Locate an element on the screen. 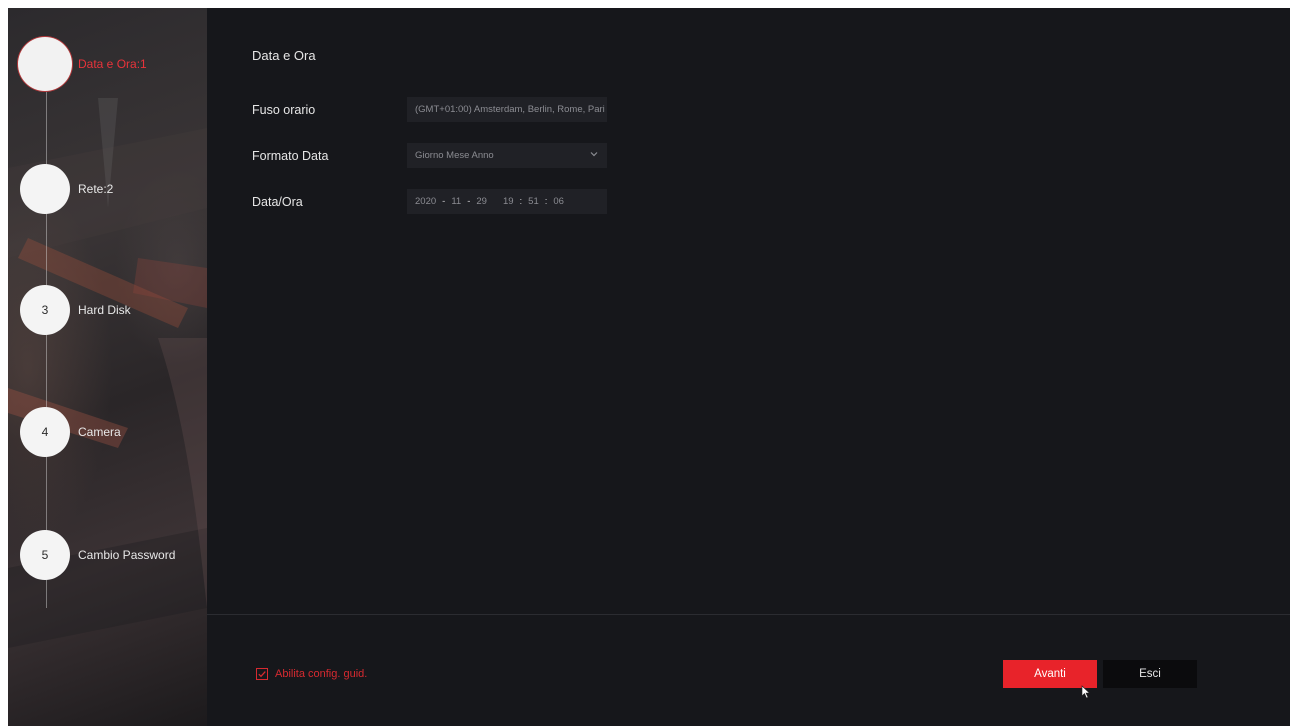 This screenshot has height=726, width=1290. timezone-label: Fuso orario is located at coordinates (284, 109).